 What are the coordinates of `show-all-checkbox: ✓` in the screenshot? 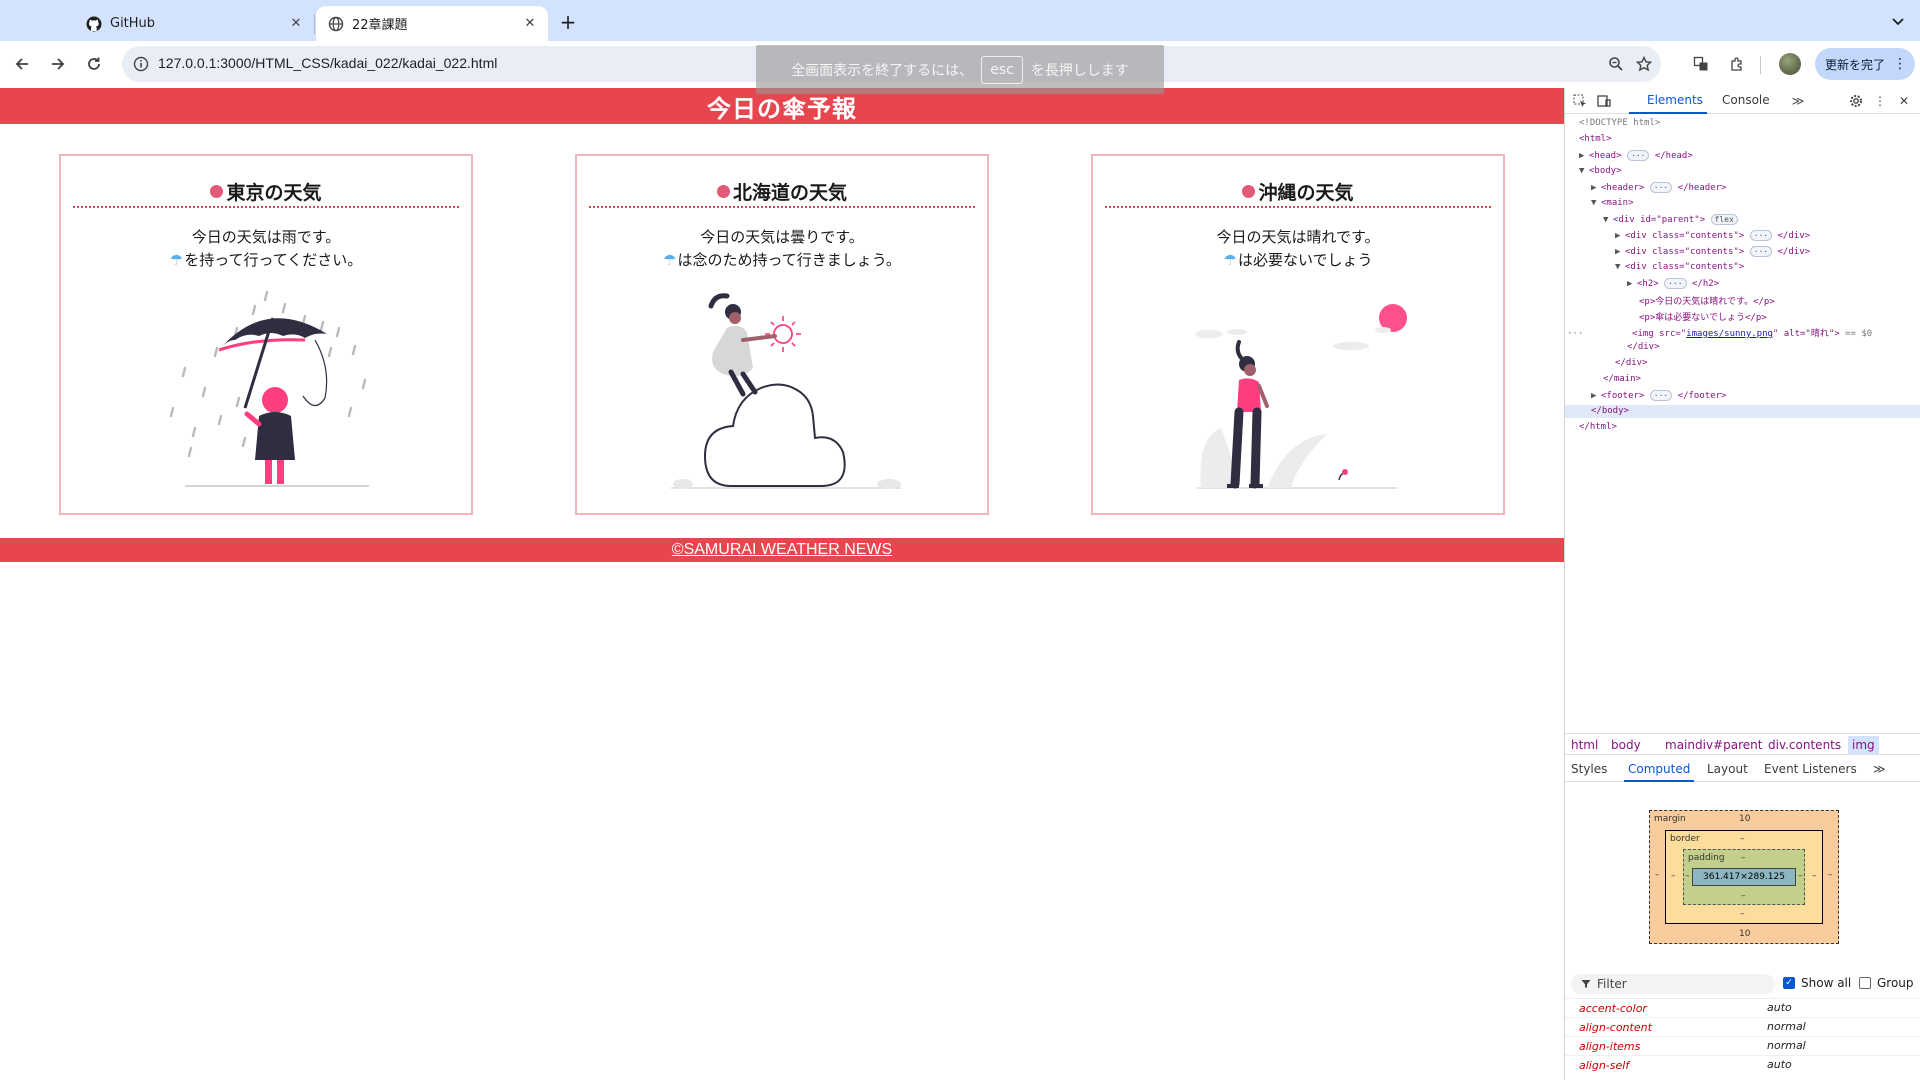 It's located at (1789, 983).